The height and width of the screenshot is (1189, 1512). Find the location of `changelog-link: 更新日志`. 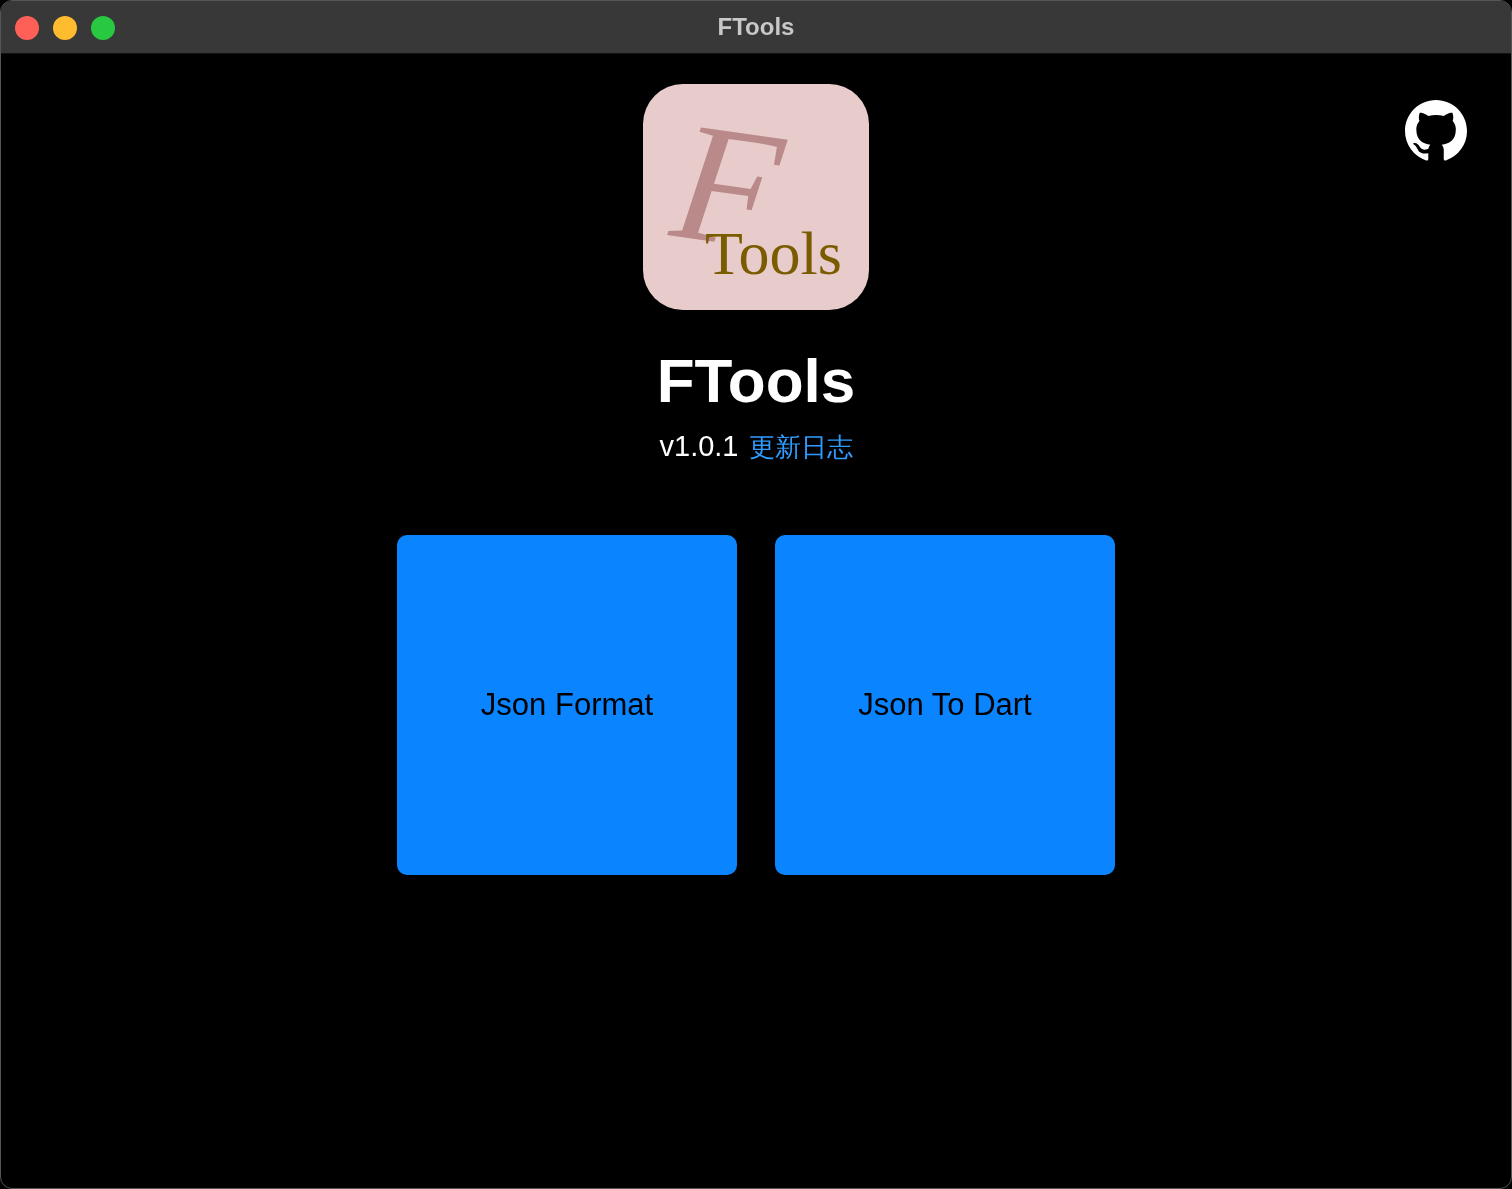

changelog-link: 更新日志 is located at coordinates (800, 447).